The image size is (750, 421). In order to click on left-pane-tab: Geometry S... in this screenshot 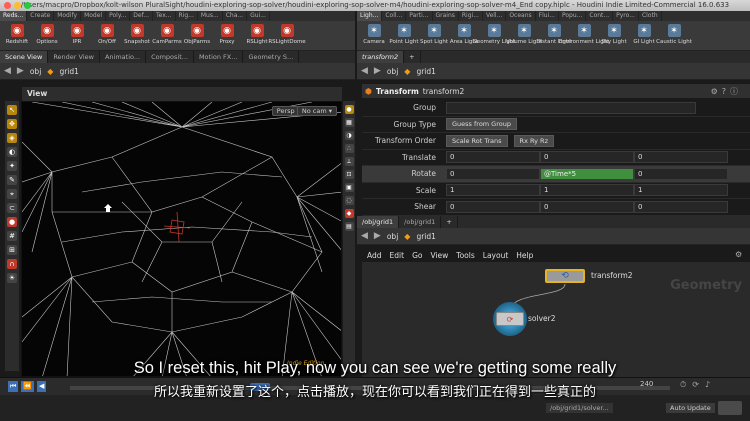, I will do `click(271, 57)`.